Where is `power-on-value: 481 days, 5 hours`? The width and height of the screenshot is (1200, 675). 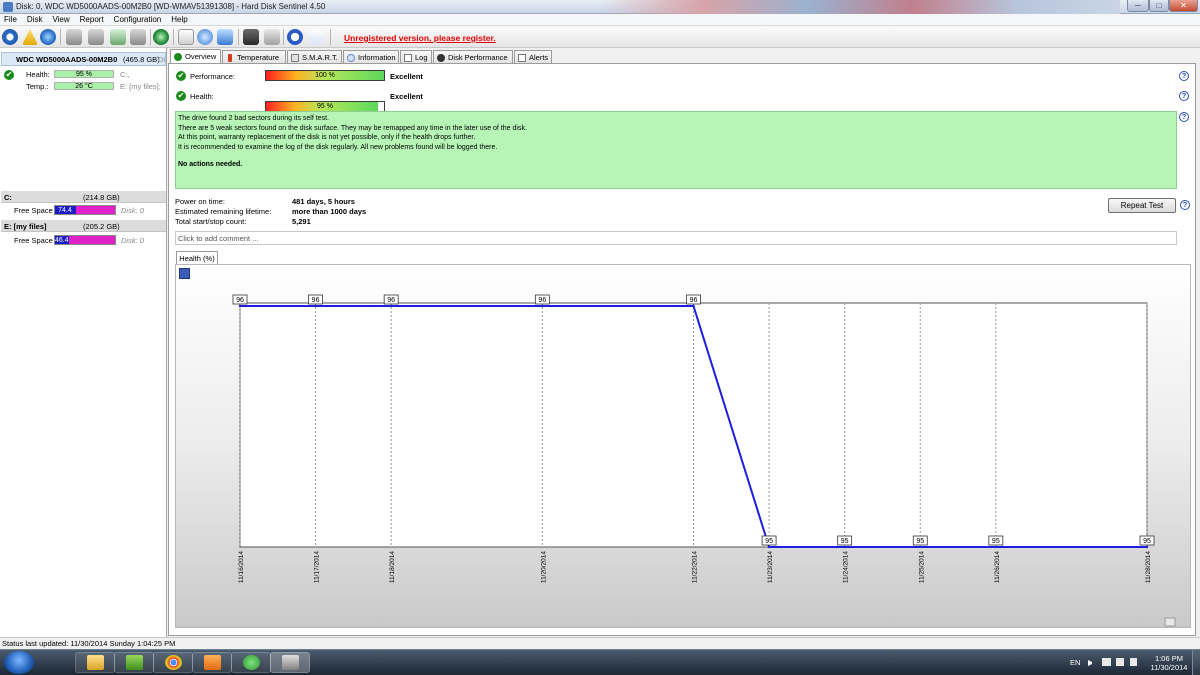 power-on-value: 481 days, 5 hours is located at coordinates (323, 201).